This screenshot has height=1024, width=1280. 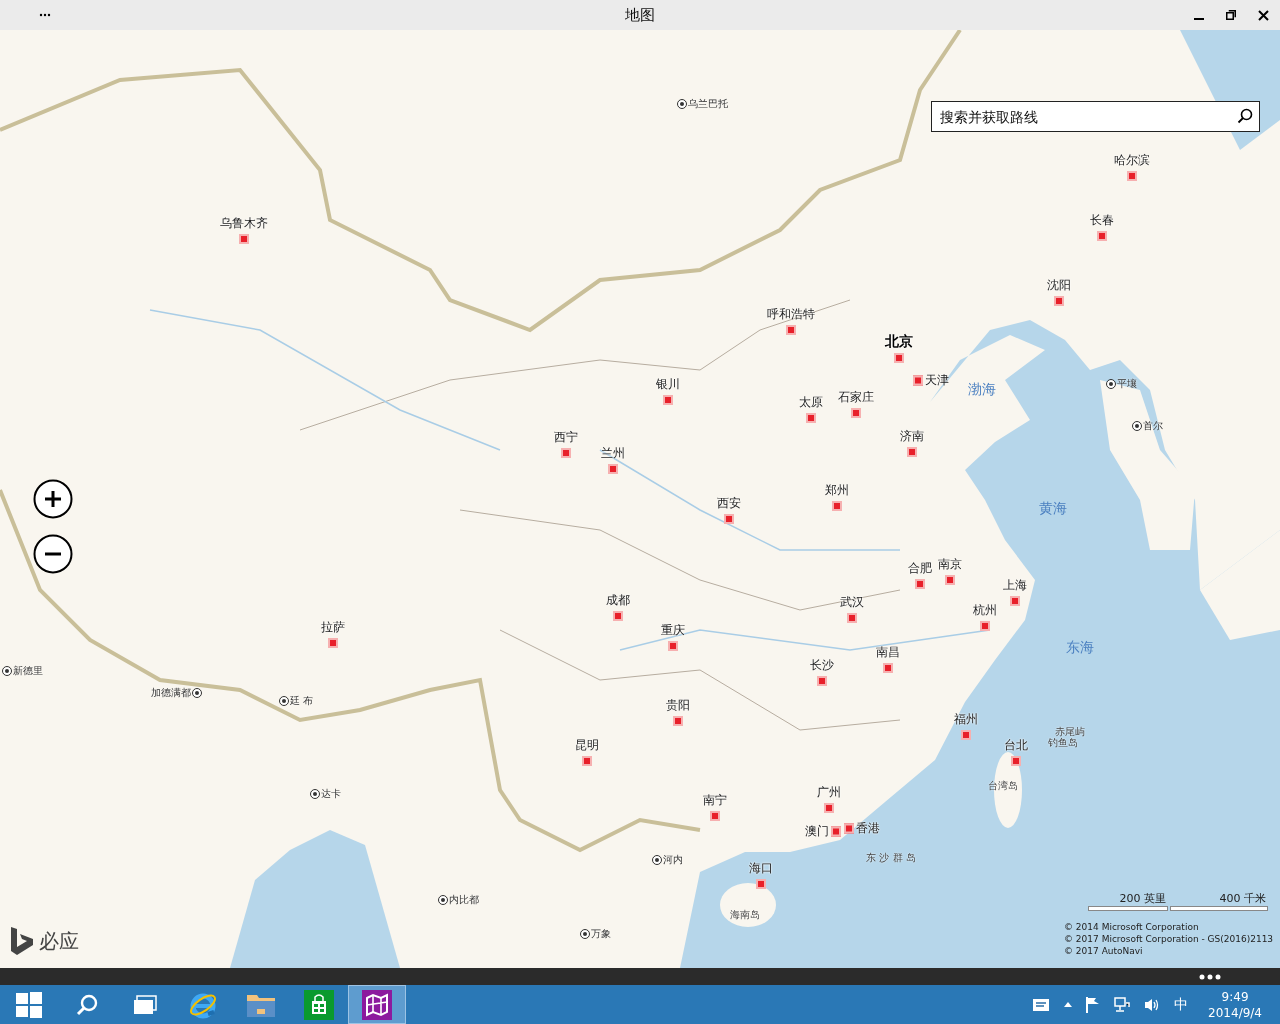 I want to click on sea-label: 东海, so click(x=1080, y=648).